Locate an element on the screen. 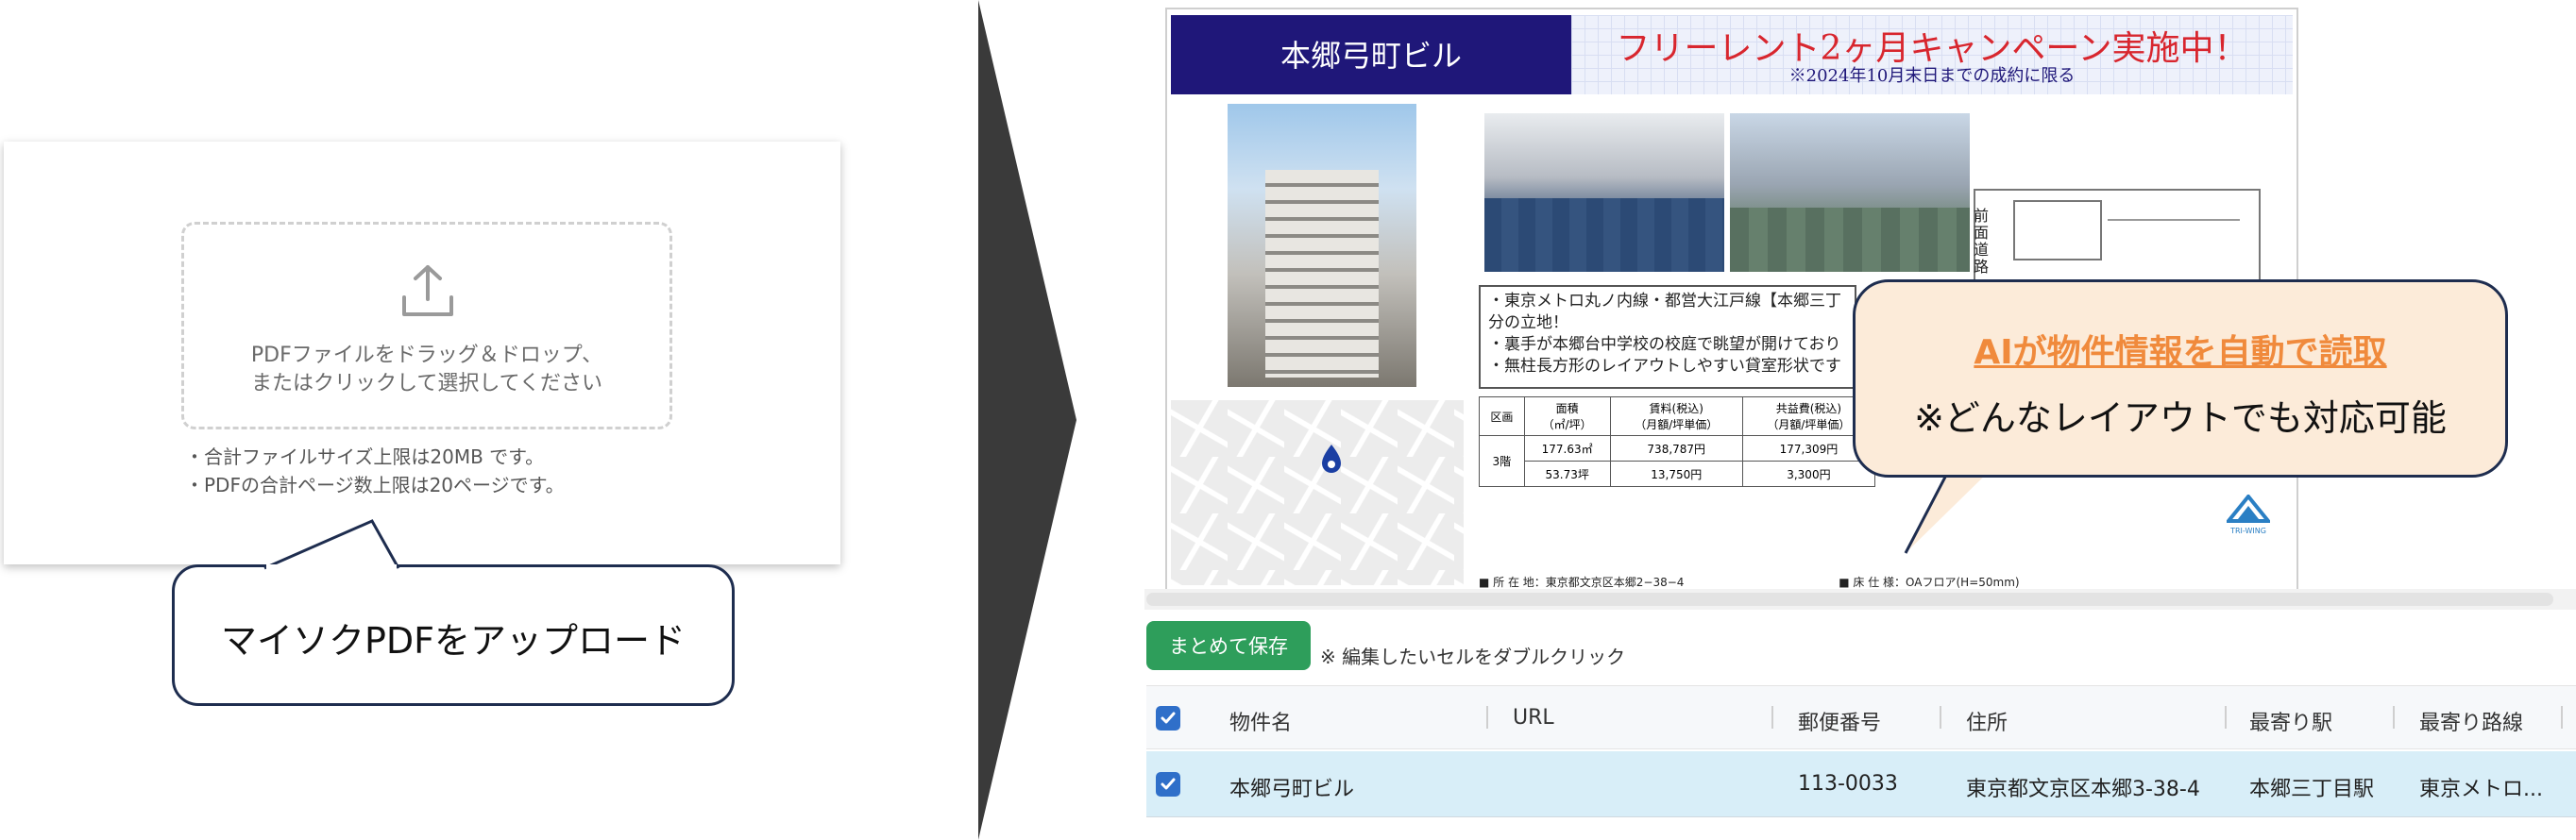  table-row: 53.73坪 13,750円 3,300円 is located at coordinates (1678, 474).